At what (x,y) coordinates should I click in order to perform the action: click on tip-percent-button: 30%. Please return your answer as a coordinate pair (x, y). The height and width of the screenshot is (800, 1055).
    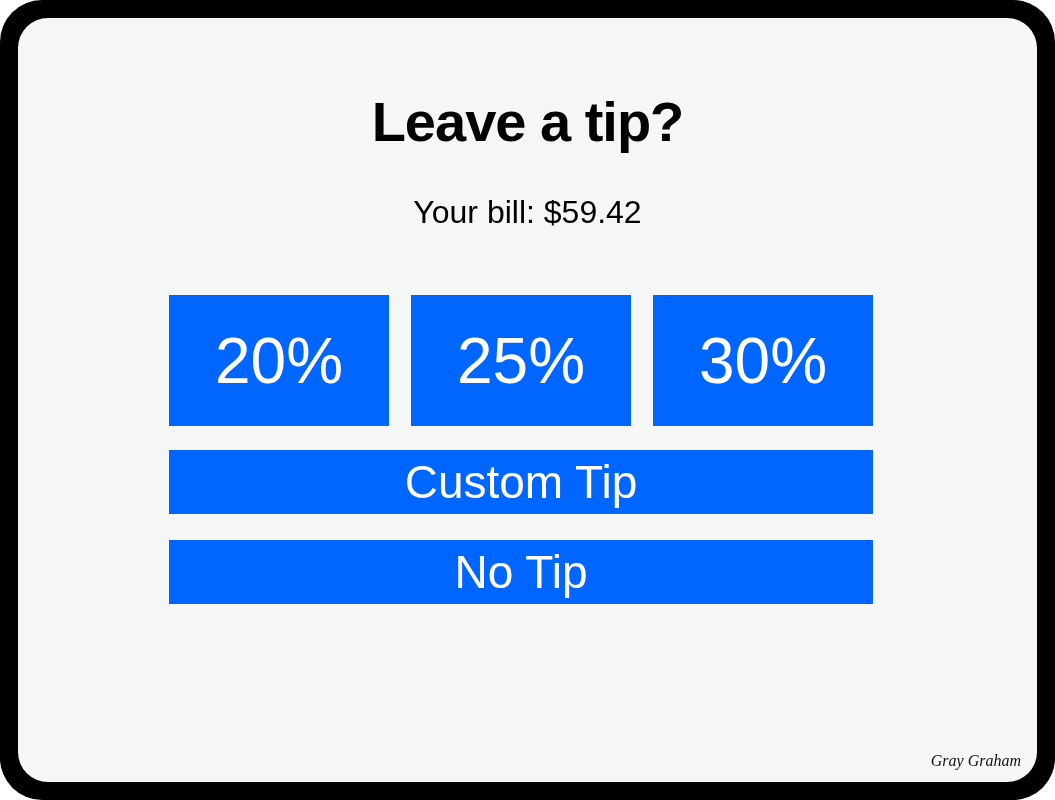
    Looking at the image, I should click on (763, 360).